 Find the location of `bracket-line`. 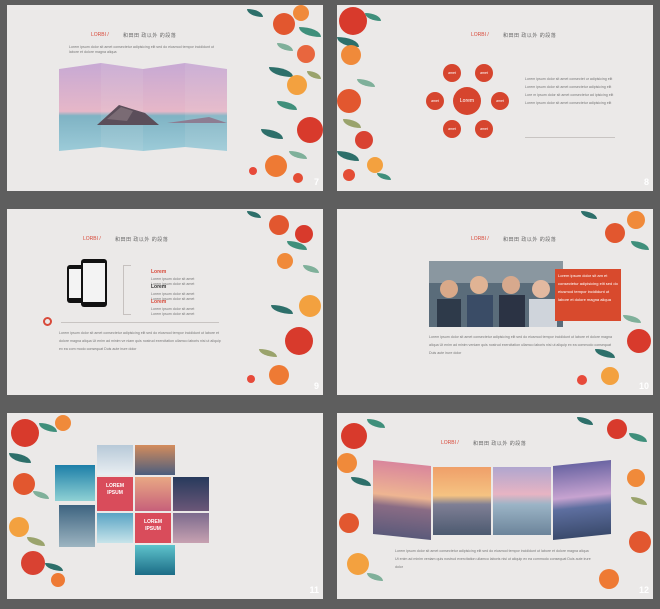

bracket-line is located at coordinates (127, 290).